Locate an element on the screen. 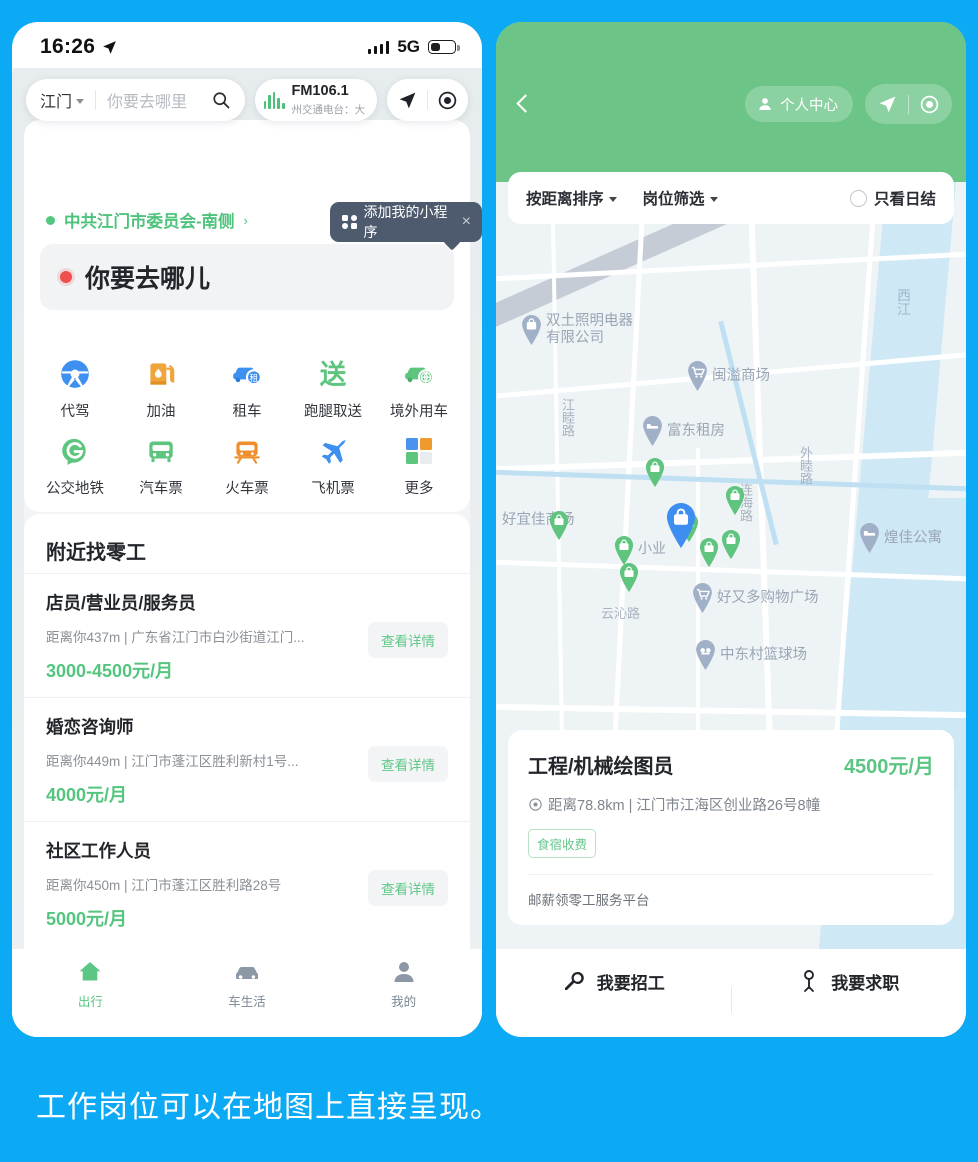 The height and width of the screenshot is (1162, 978). location-arrow-icon is located at coordinates (110, 47).